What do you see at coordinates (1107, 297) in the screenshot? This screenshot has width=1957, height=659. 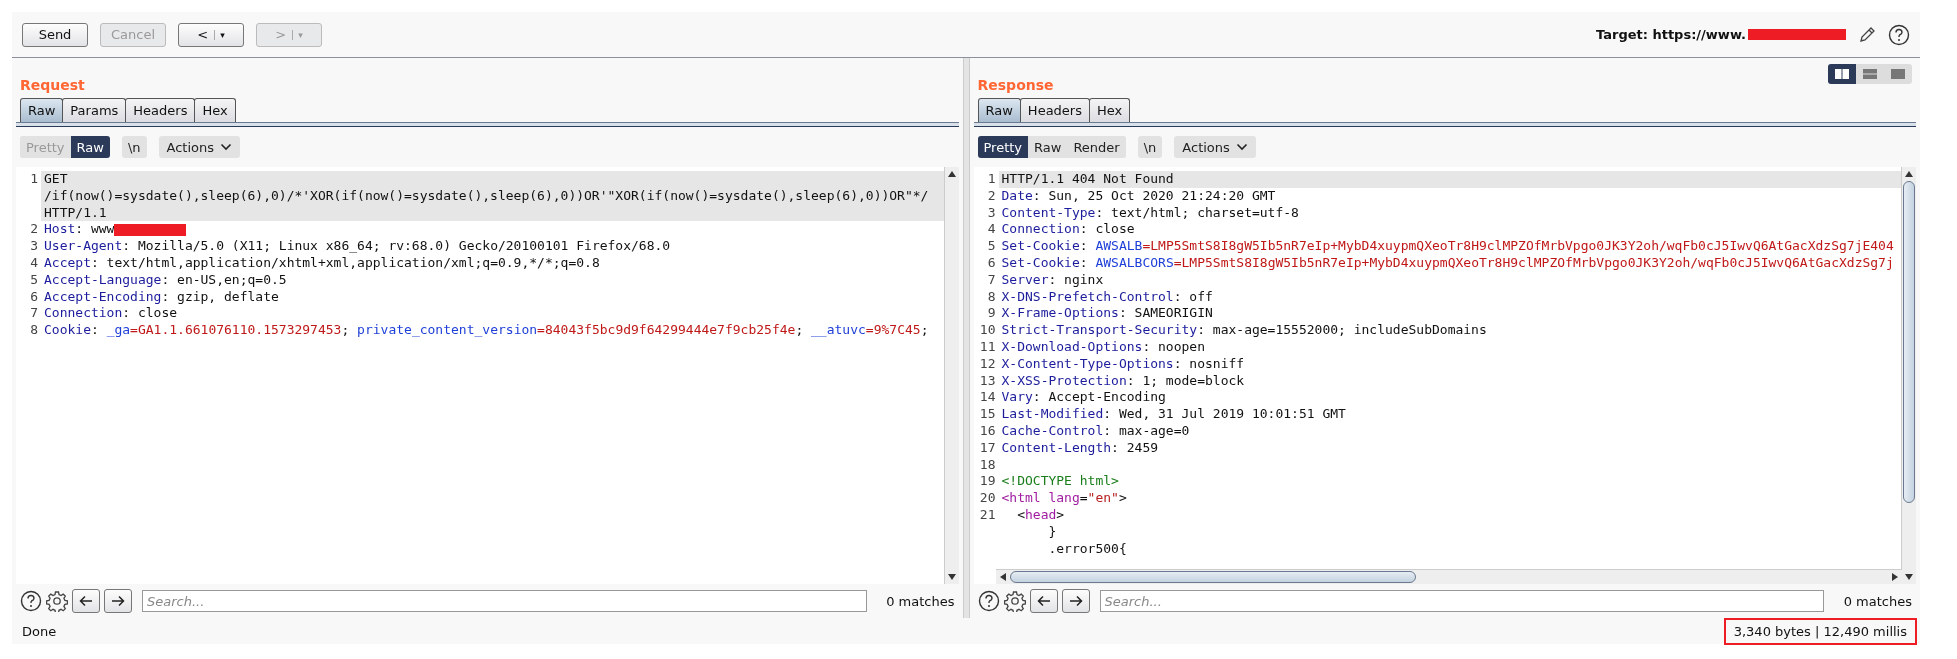 I see `code-line: X-DNS-Prefetch-Control: off` at bounding box center [1107, 297].